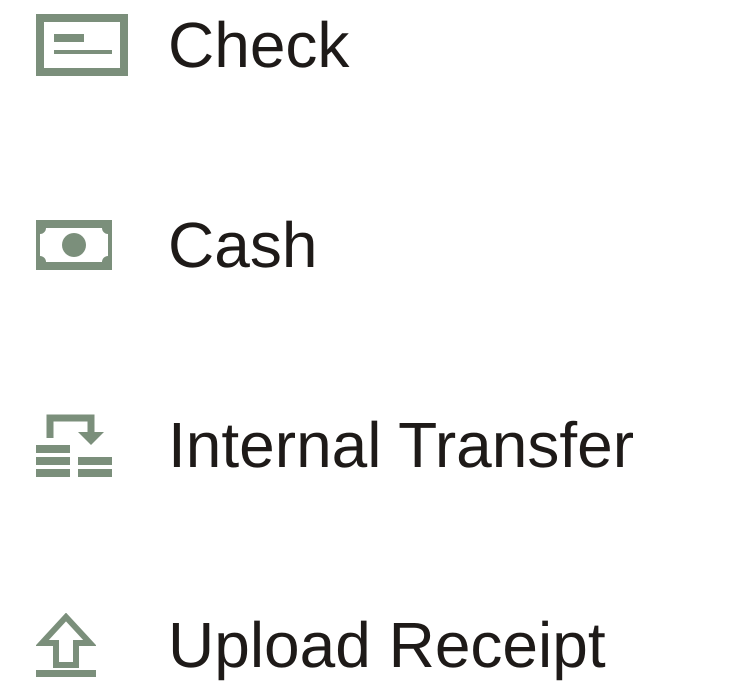 The image size is (734, 686). What do you see at coordinates (385, 245) in the screenshot?
I see `menu-item: Cash` at bounding box center [385, 245].